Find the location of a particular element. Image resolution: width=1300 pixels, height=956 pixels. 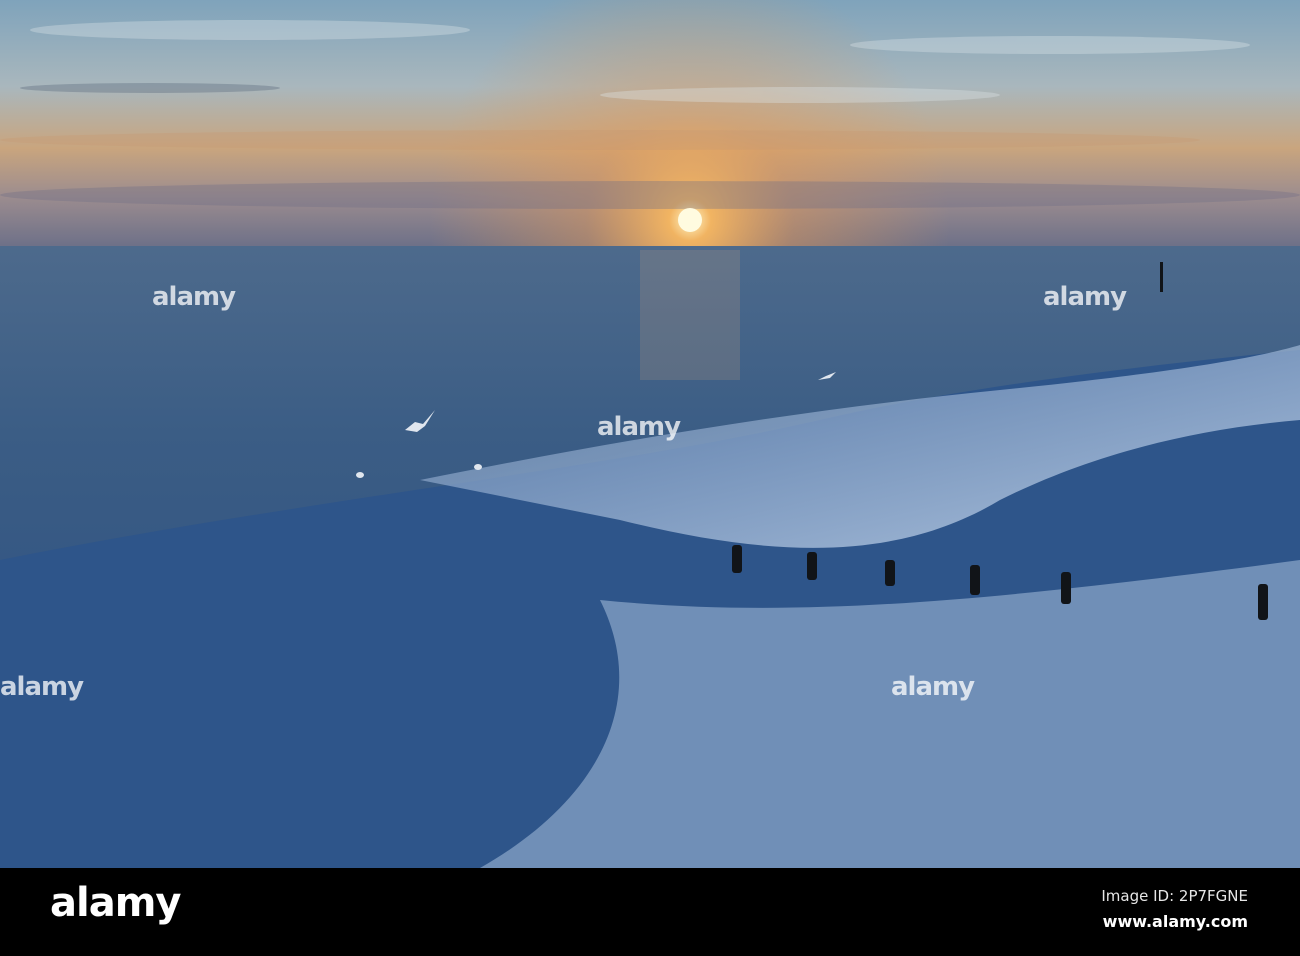

image-id: Image ID: 2P7FGNE is located at coordinates (1174, 896).